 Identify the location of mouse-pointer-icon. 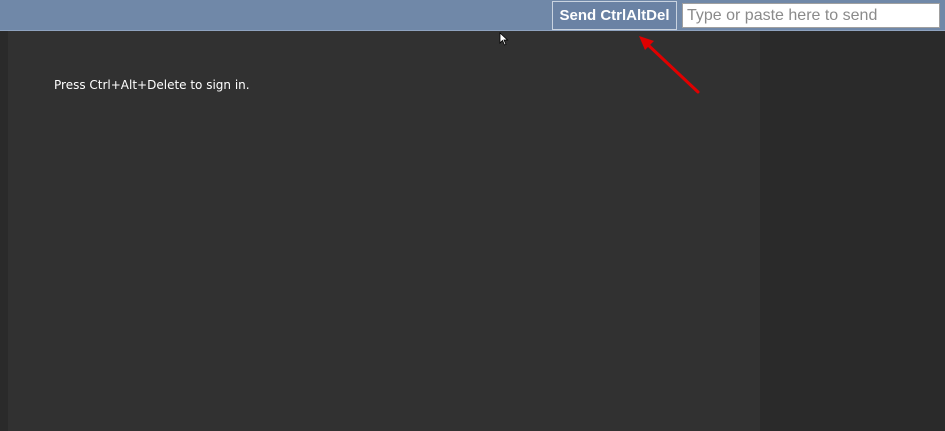
(504, 39).